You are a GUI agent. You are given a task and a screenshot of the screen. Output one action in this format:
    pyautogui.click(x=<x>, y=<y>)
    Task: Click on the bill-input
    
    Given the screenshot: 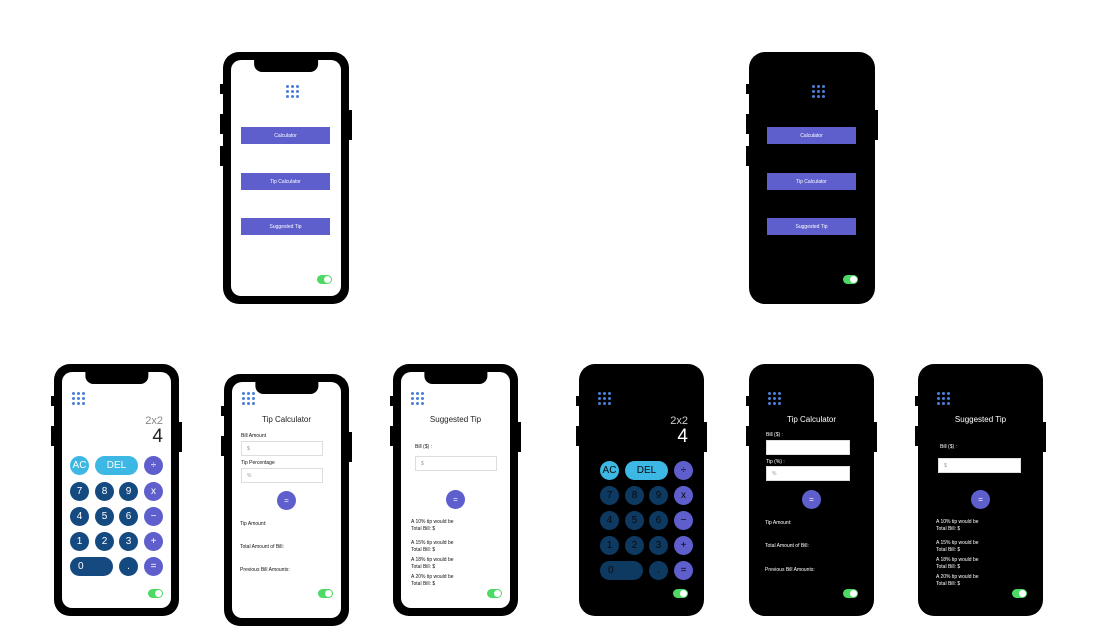 What is the action you would take?
    pyautogui.click(x=808, y=447)
    